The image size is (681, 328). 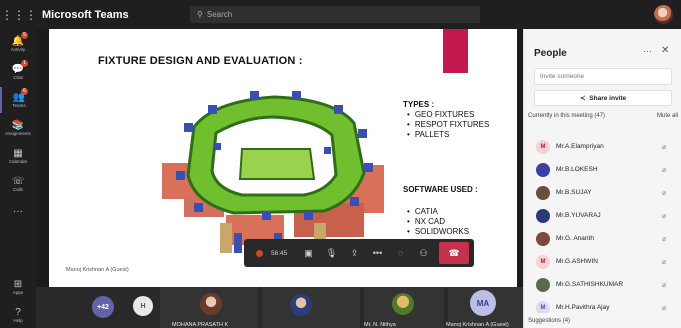 I want to click on participant-name: Mr.B.SUJAY, so click(x=574, y=192).